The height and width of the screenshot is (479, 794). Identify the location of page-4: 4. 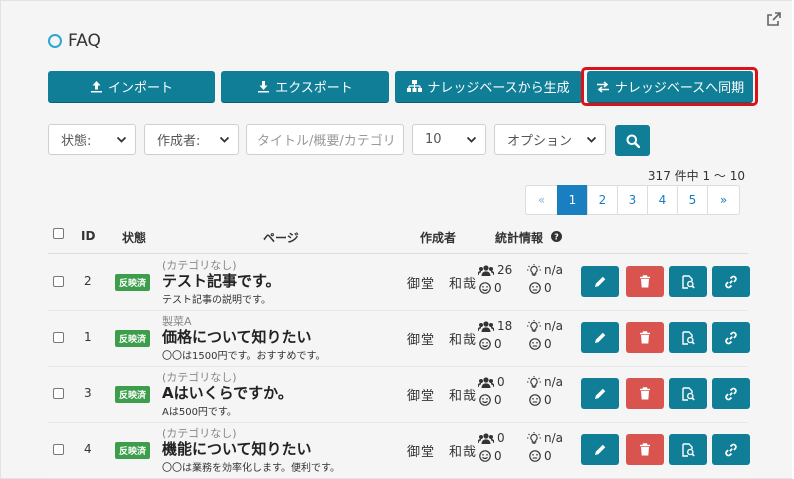
(662, 200).